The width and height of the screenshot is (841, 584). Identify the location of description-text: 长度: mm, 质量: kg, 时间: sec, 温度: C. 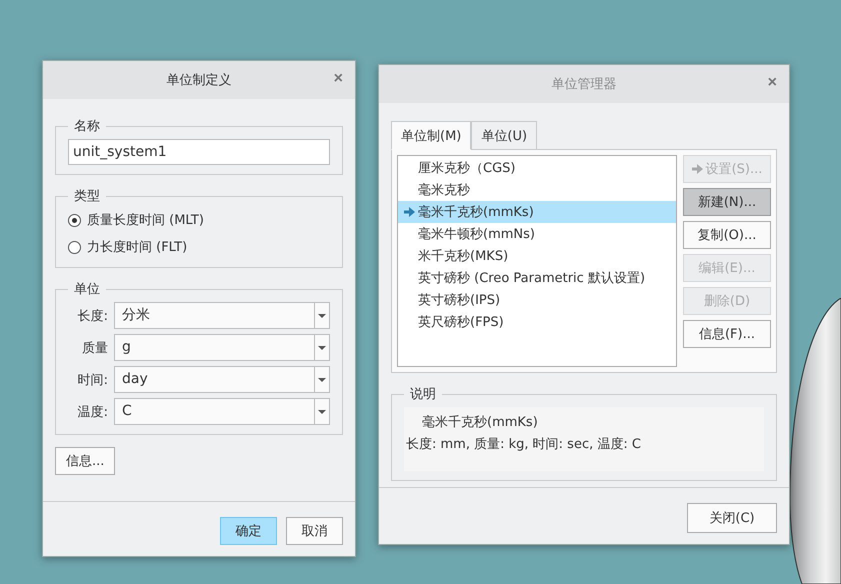
(524, 444).